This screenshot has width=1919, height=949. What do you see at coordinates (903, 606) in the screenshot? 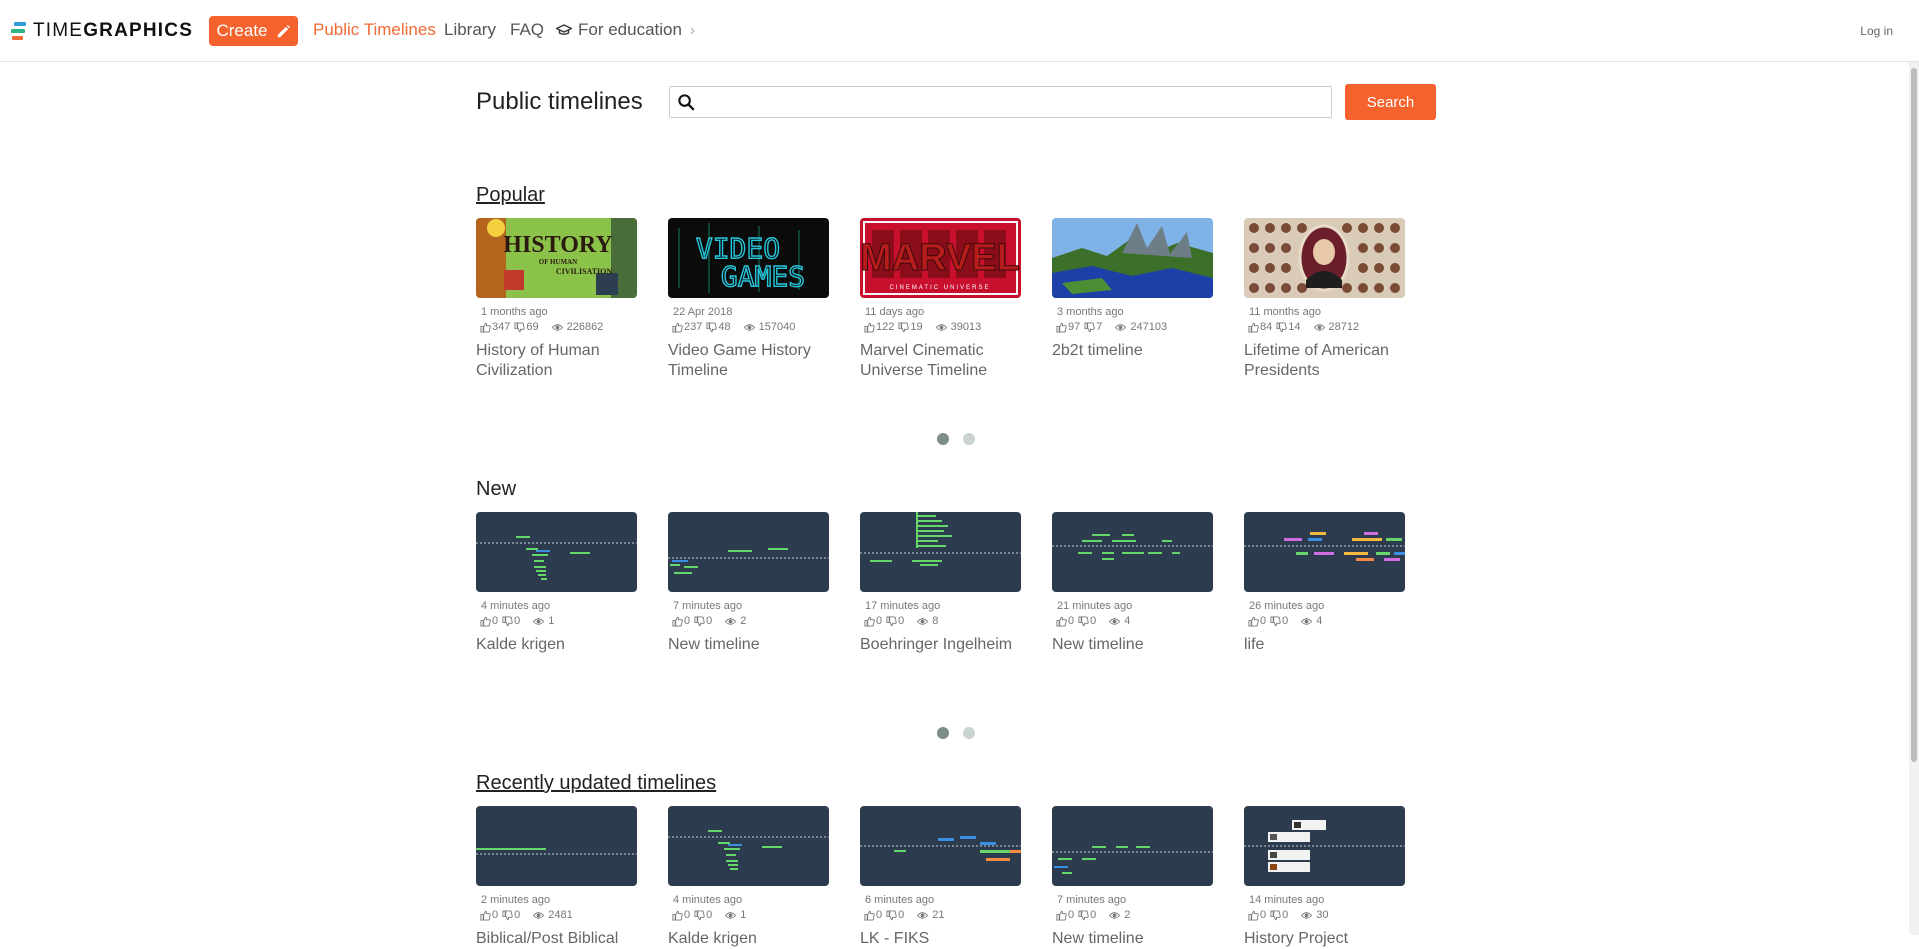
I see `card-date: 17 minutes ago` at bounding box center [903, 606].